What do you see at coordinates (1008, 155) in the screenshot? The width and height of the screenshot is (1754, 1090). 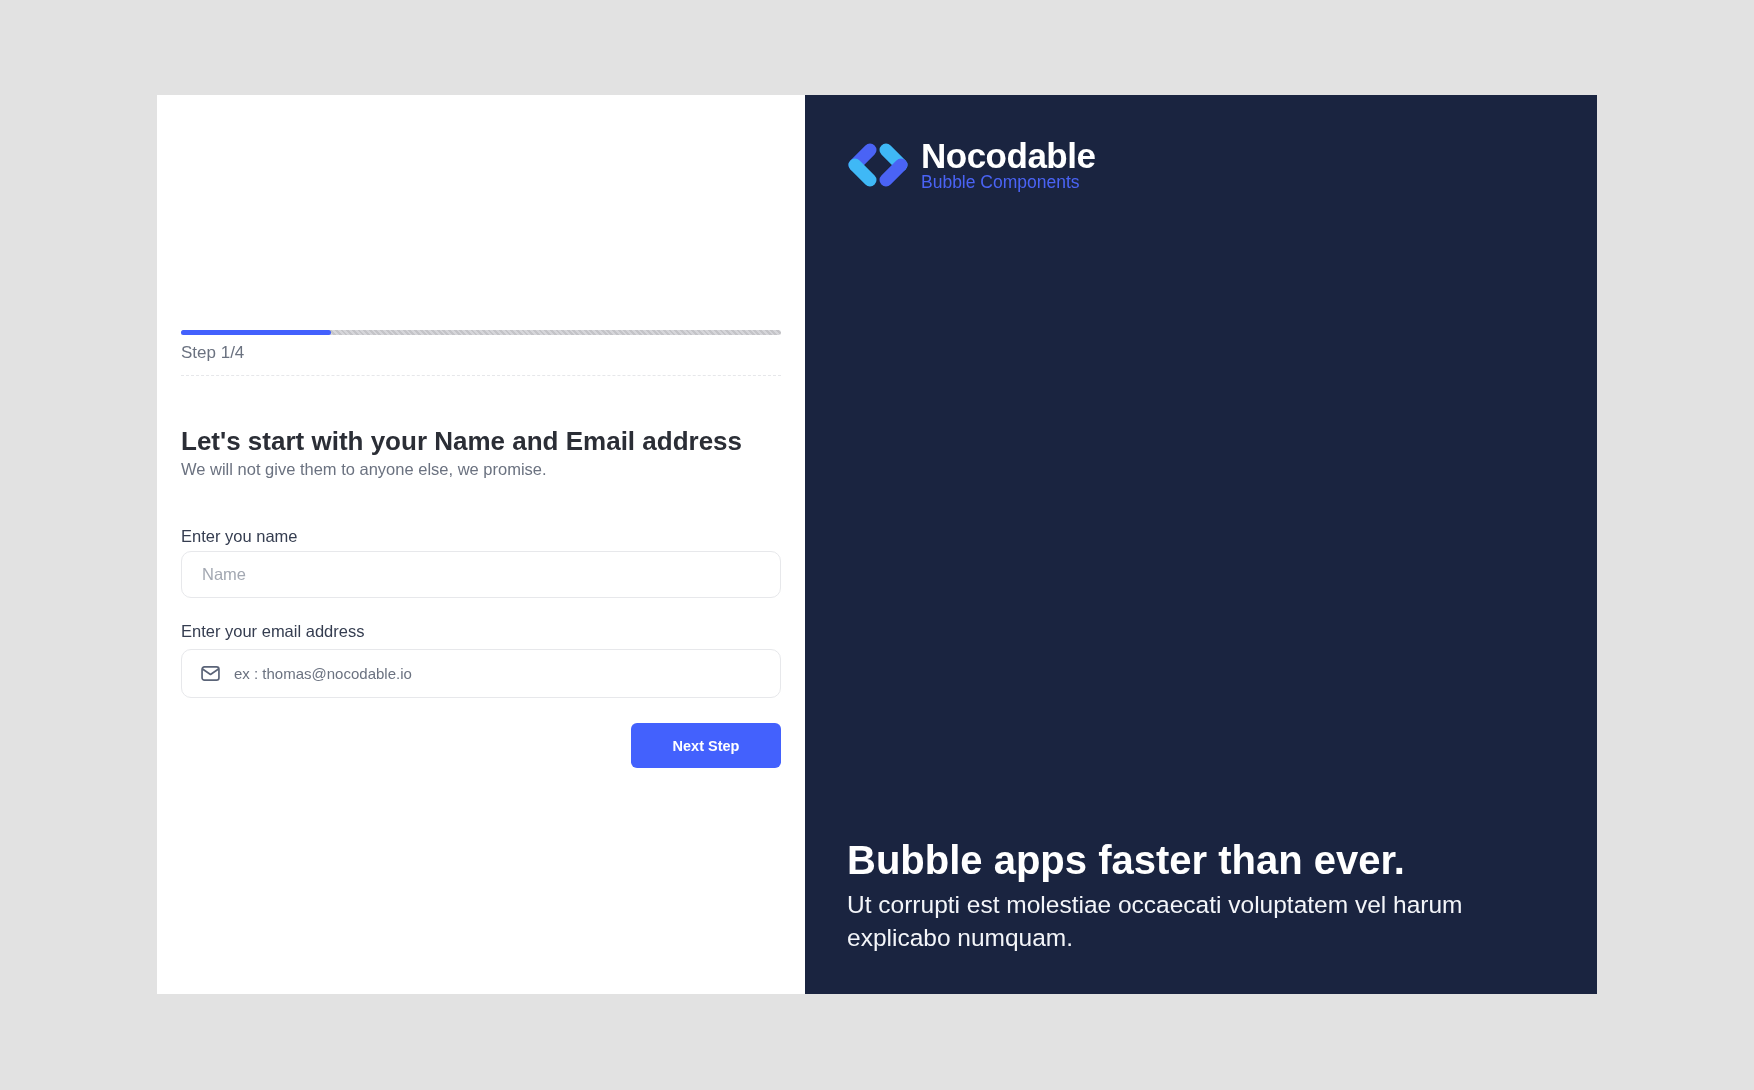 I see `brand-name: Nocodable` at bounding box center [1008, 155].